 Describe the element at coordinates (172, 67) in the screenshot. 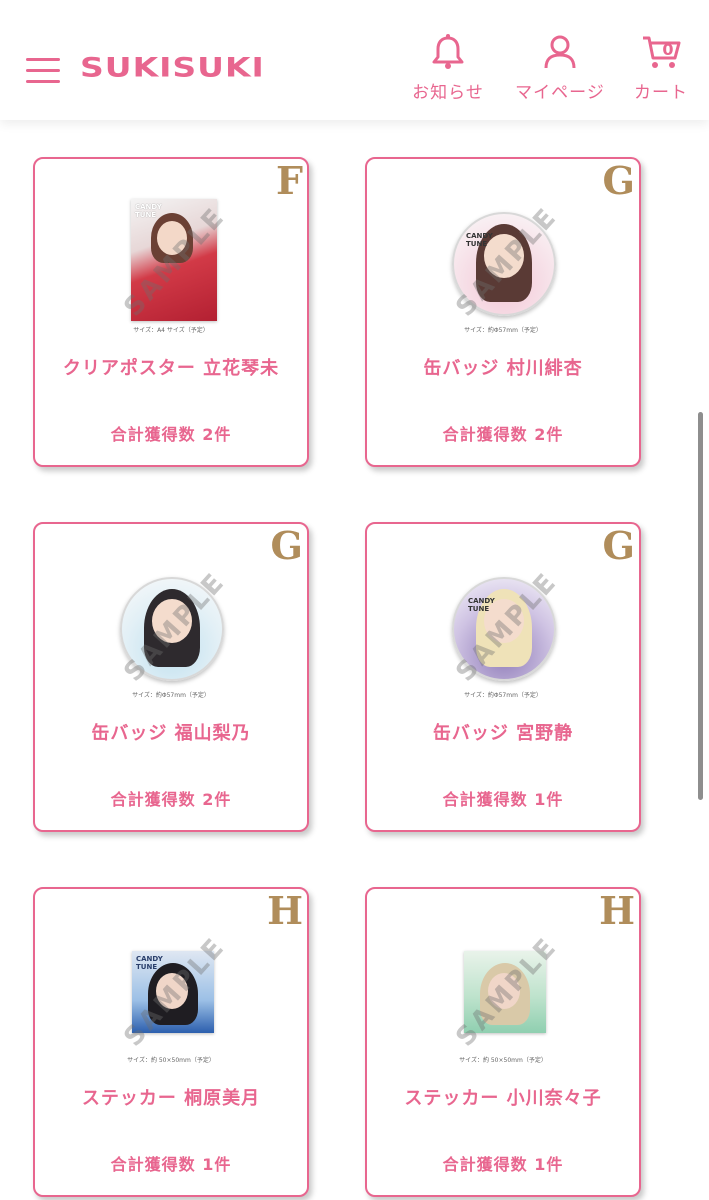

I see `site-logo: SUKISUKI` at that location.